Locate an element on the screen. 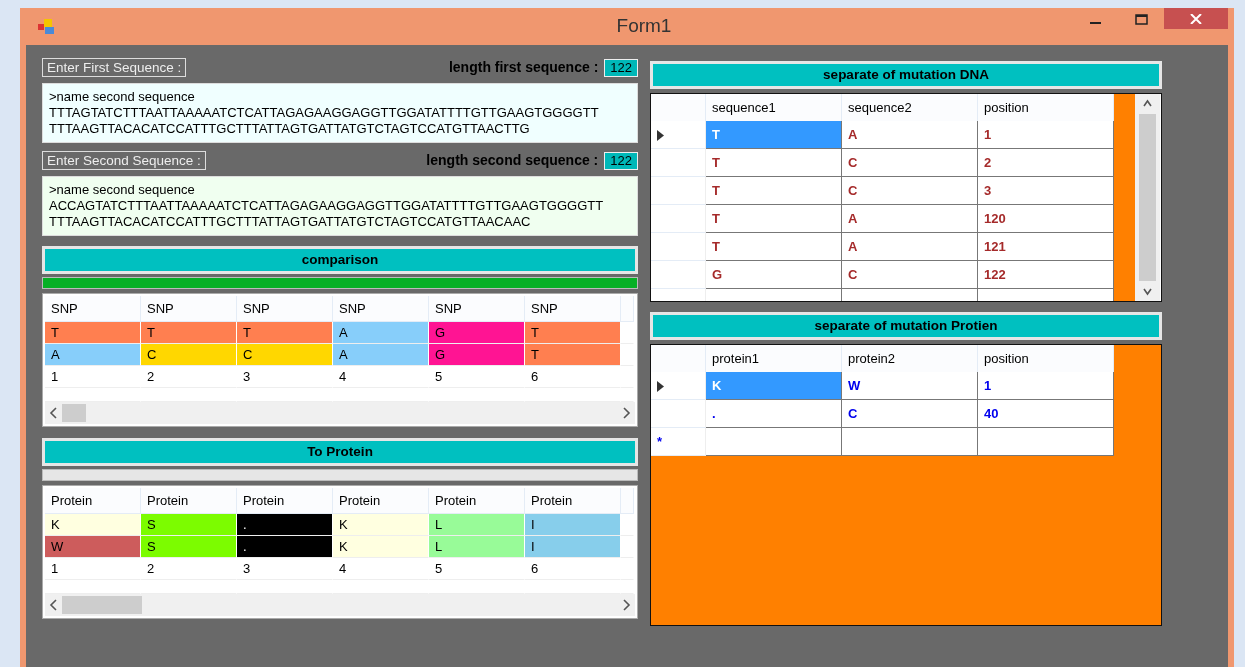  grid-cell: 40 is located at coordinates (1046, 414).